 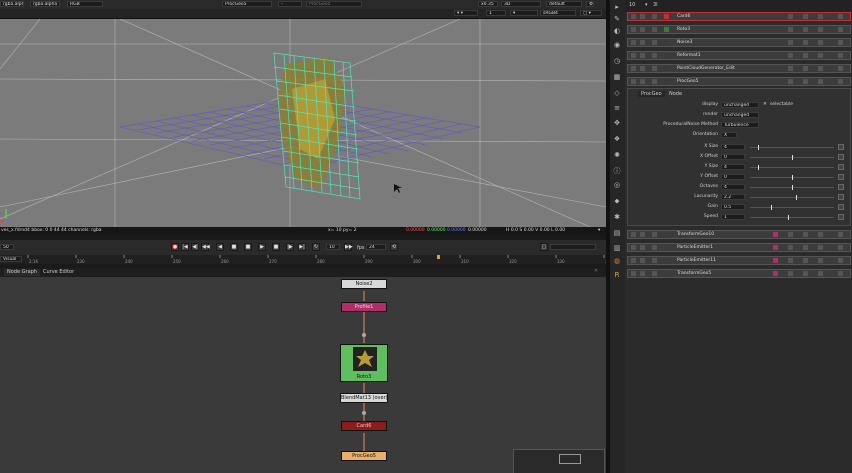 What do you see at coordinates (205, 247) in the screenshot?
I see `prev-frame-button: ◀◀` at bounding box center [205, 247].